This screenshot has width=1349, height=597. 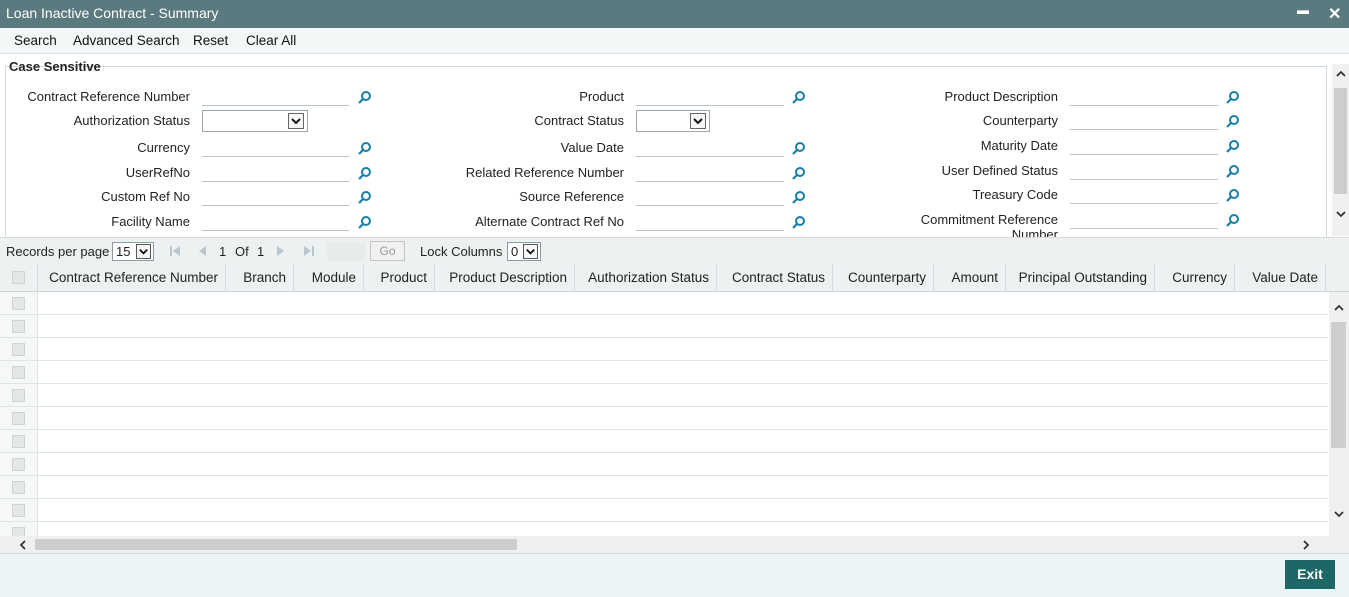 I want to click on records-per-page-select: 15, so click(x=133, y=251).